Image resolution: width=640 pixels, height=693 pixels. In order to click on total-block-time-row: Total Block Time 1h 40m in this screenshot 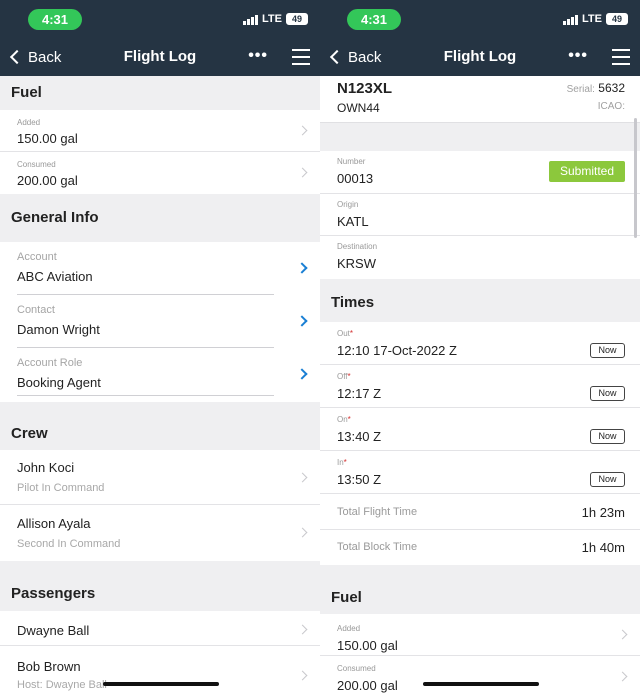, I will do `click(480, 547)`.